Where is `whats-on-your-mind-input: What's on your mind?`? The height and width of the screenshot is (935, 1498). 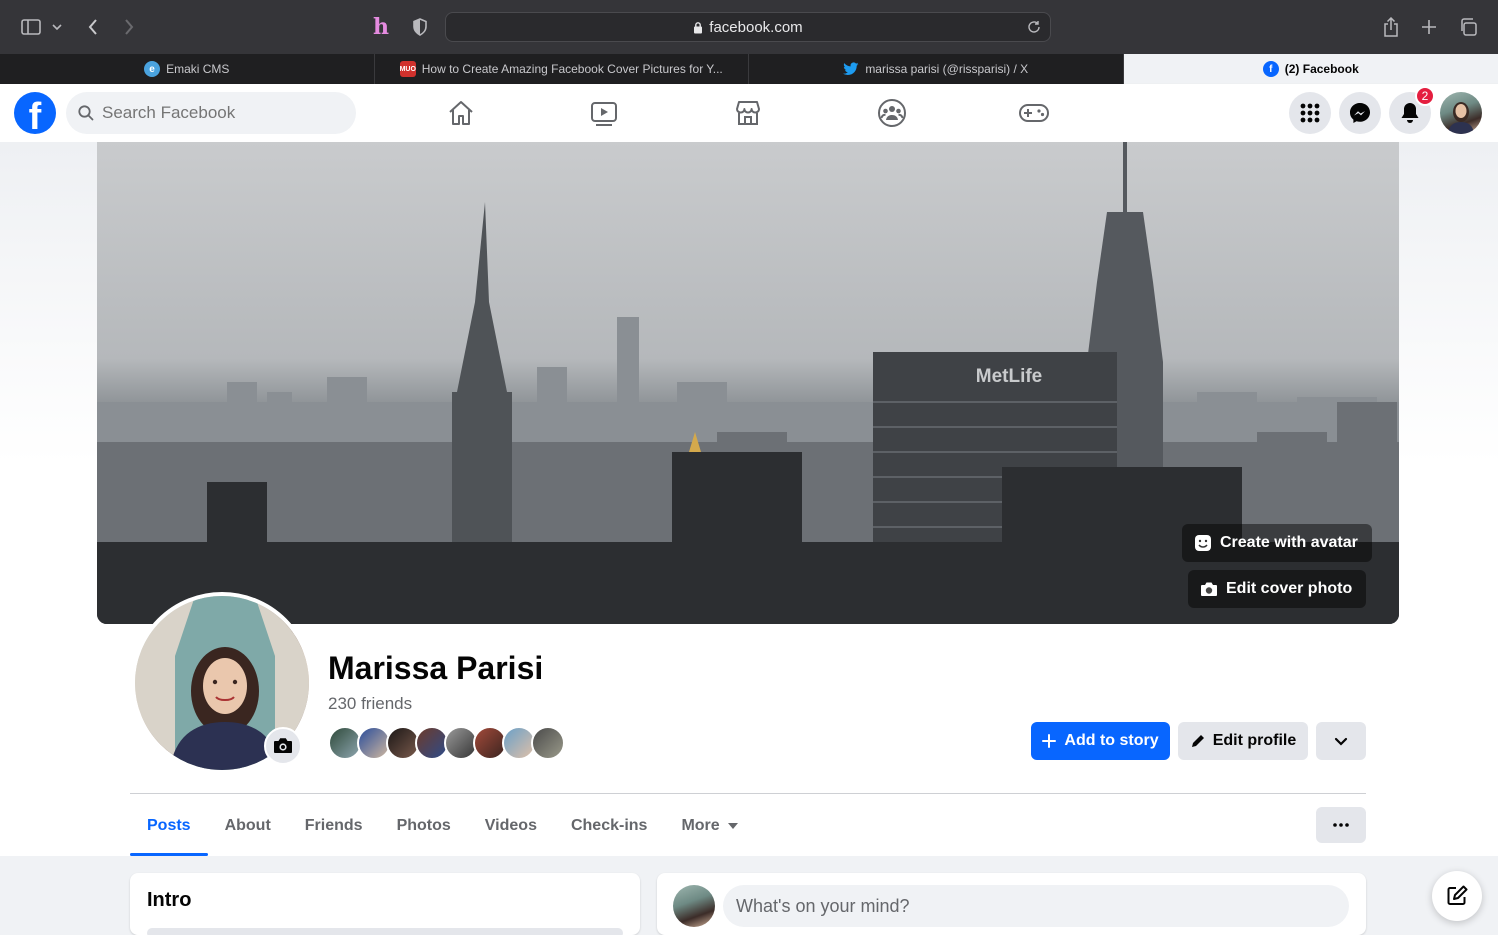 whats-on-your-mind-input: What's on your mind? is located at coordinates (1036, 906).